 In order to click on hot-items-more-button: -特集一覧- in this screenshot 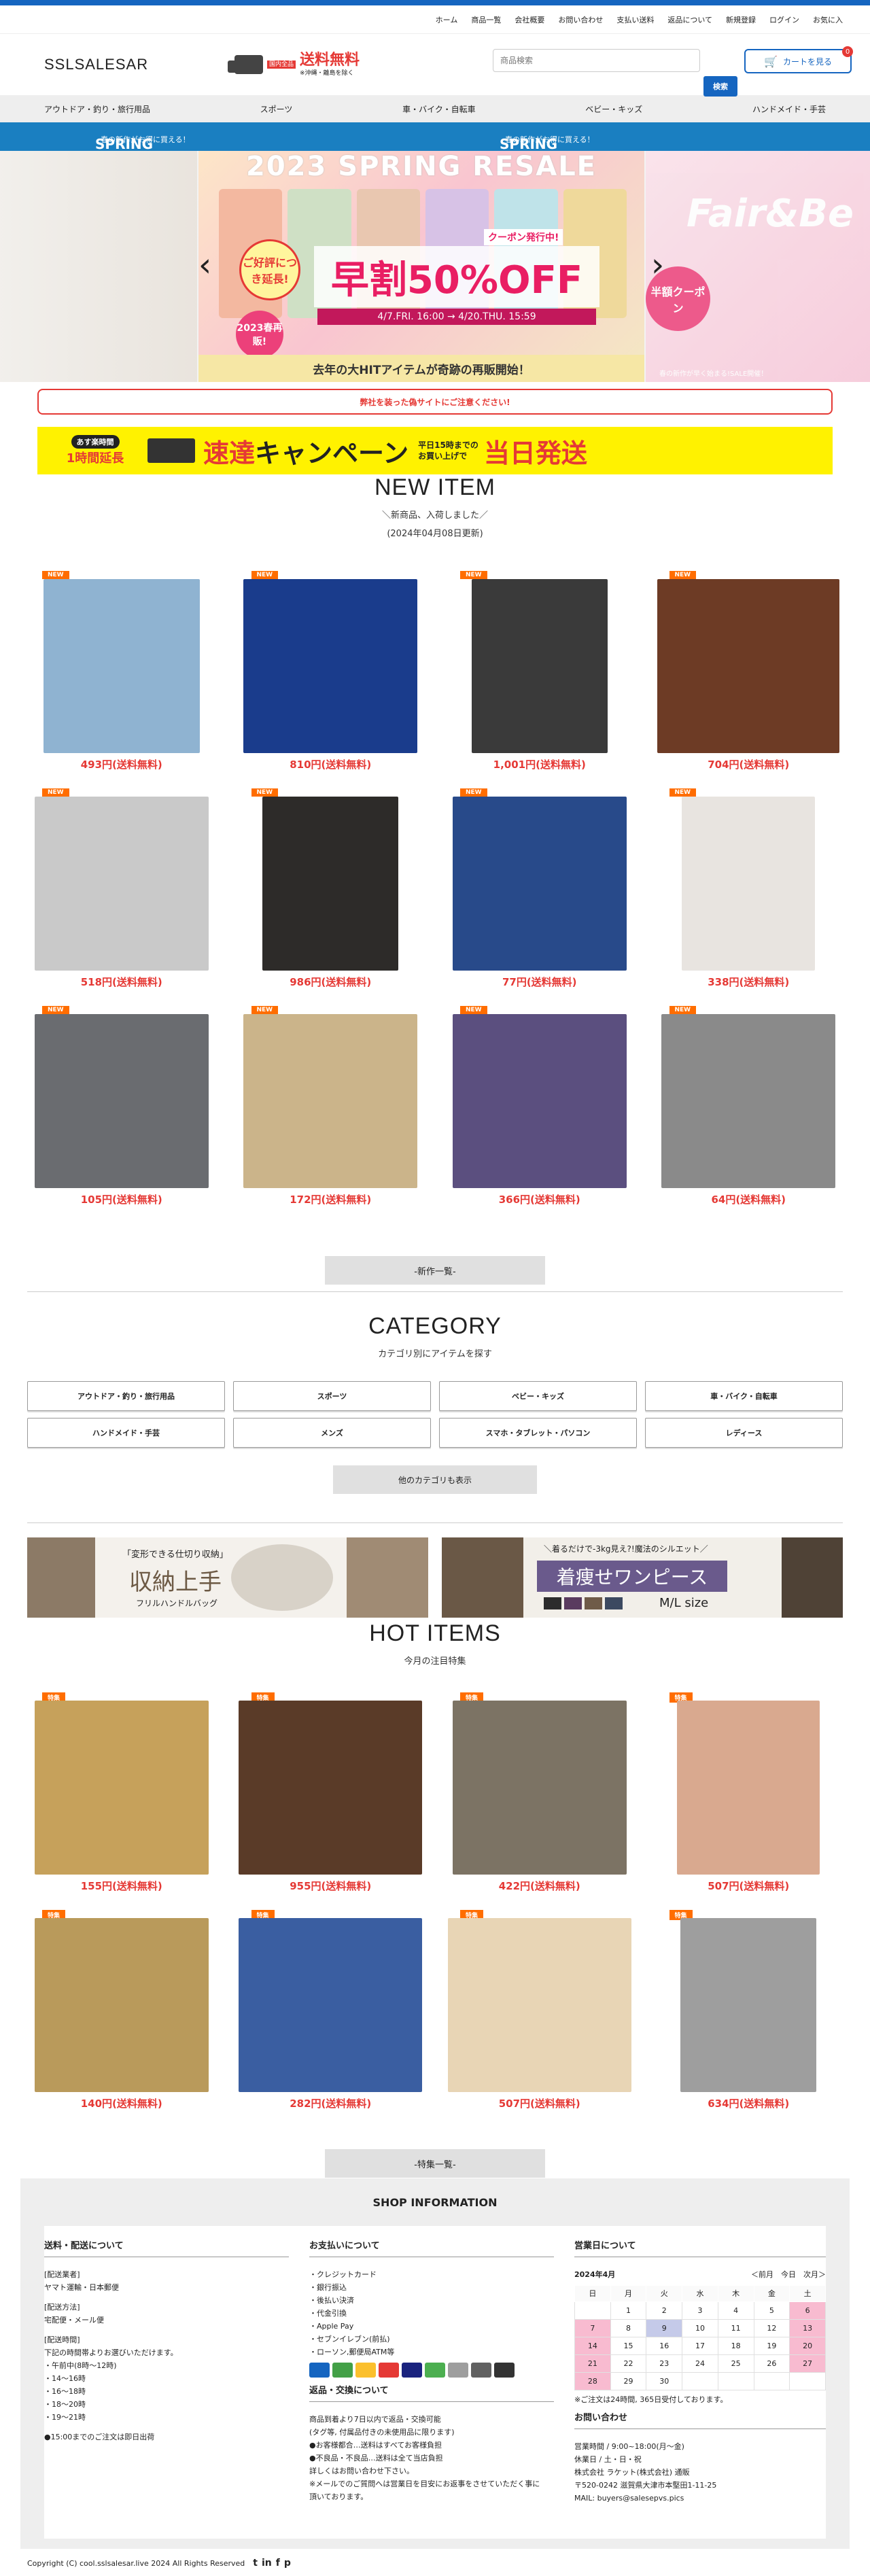, I will do `click(435, 2163)`.